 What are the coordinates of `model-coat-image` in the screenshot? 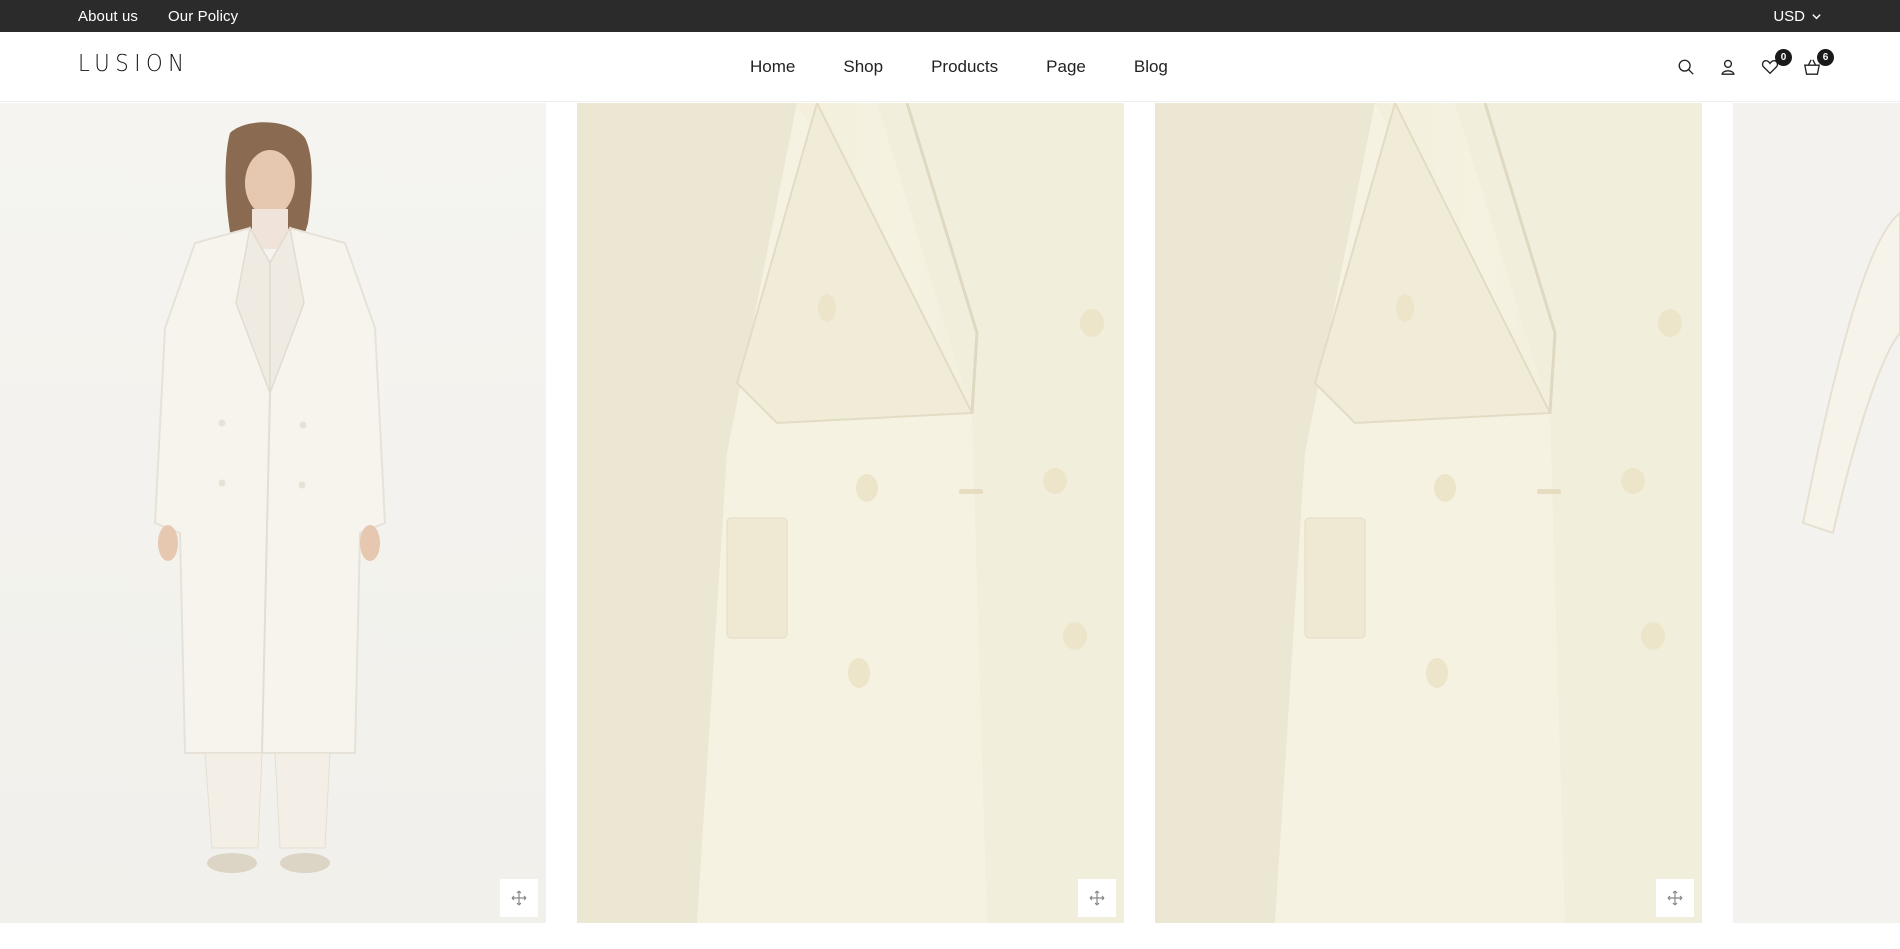 It's located at (270, 497).